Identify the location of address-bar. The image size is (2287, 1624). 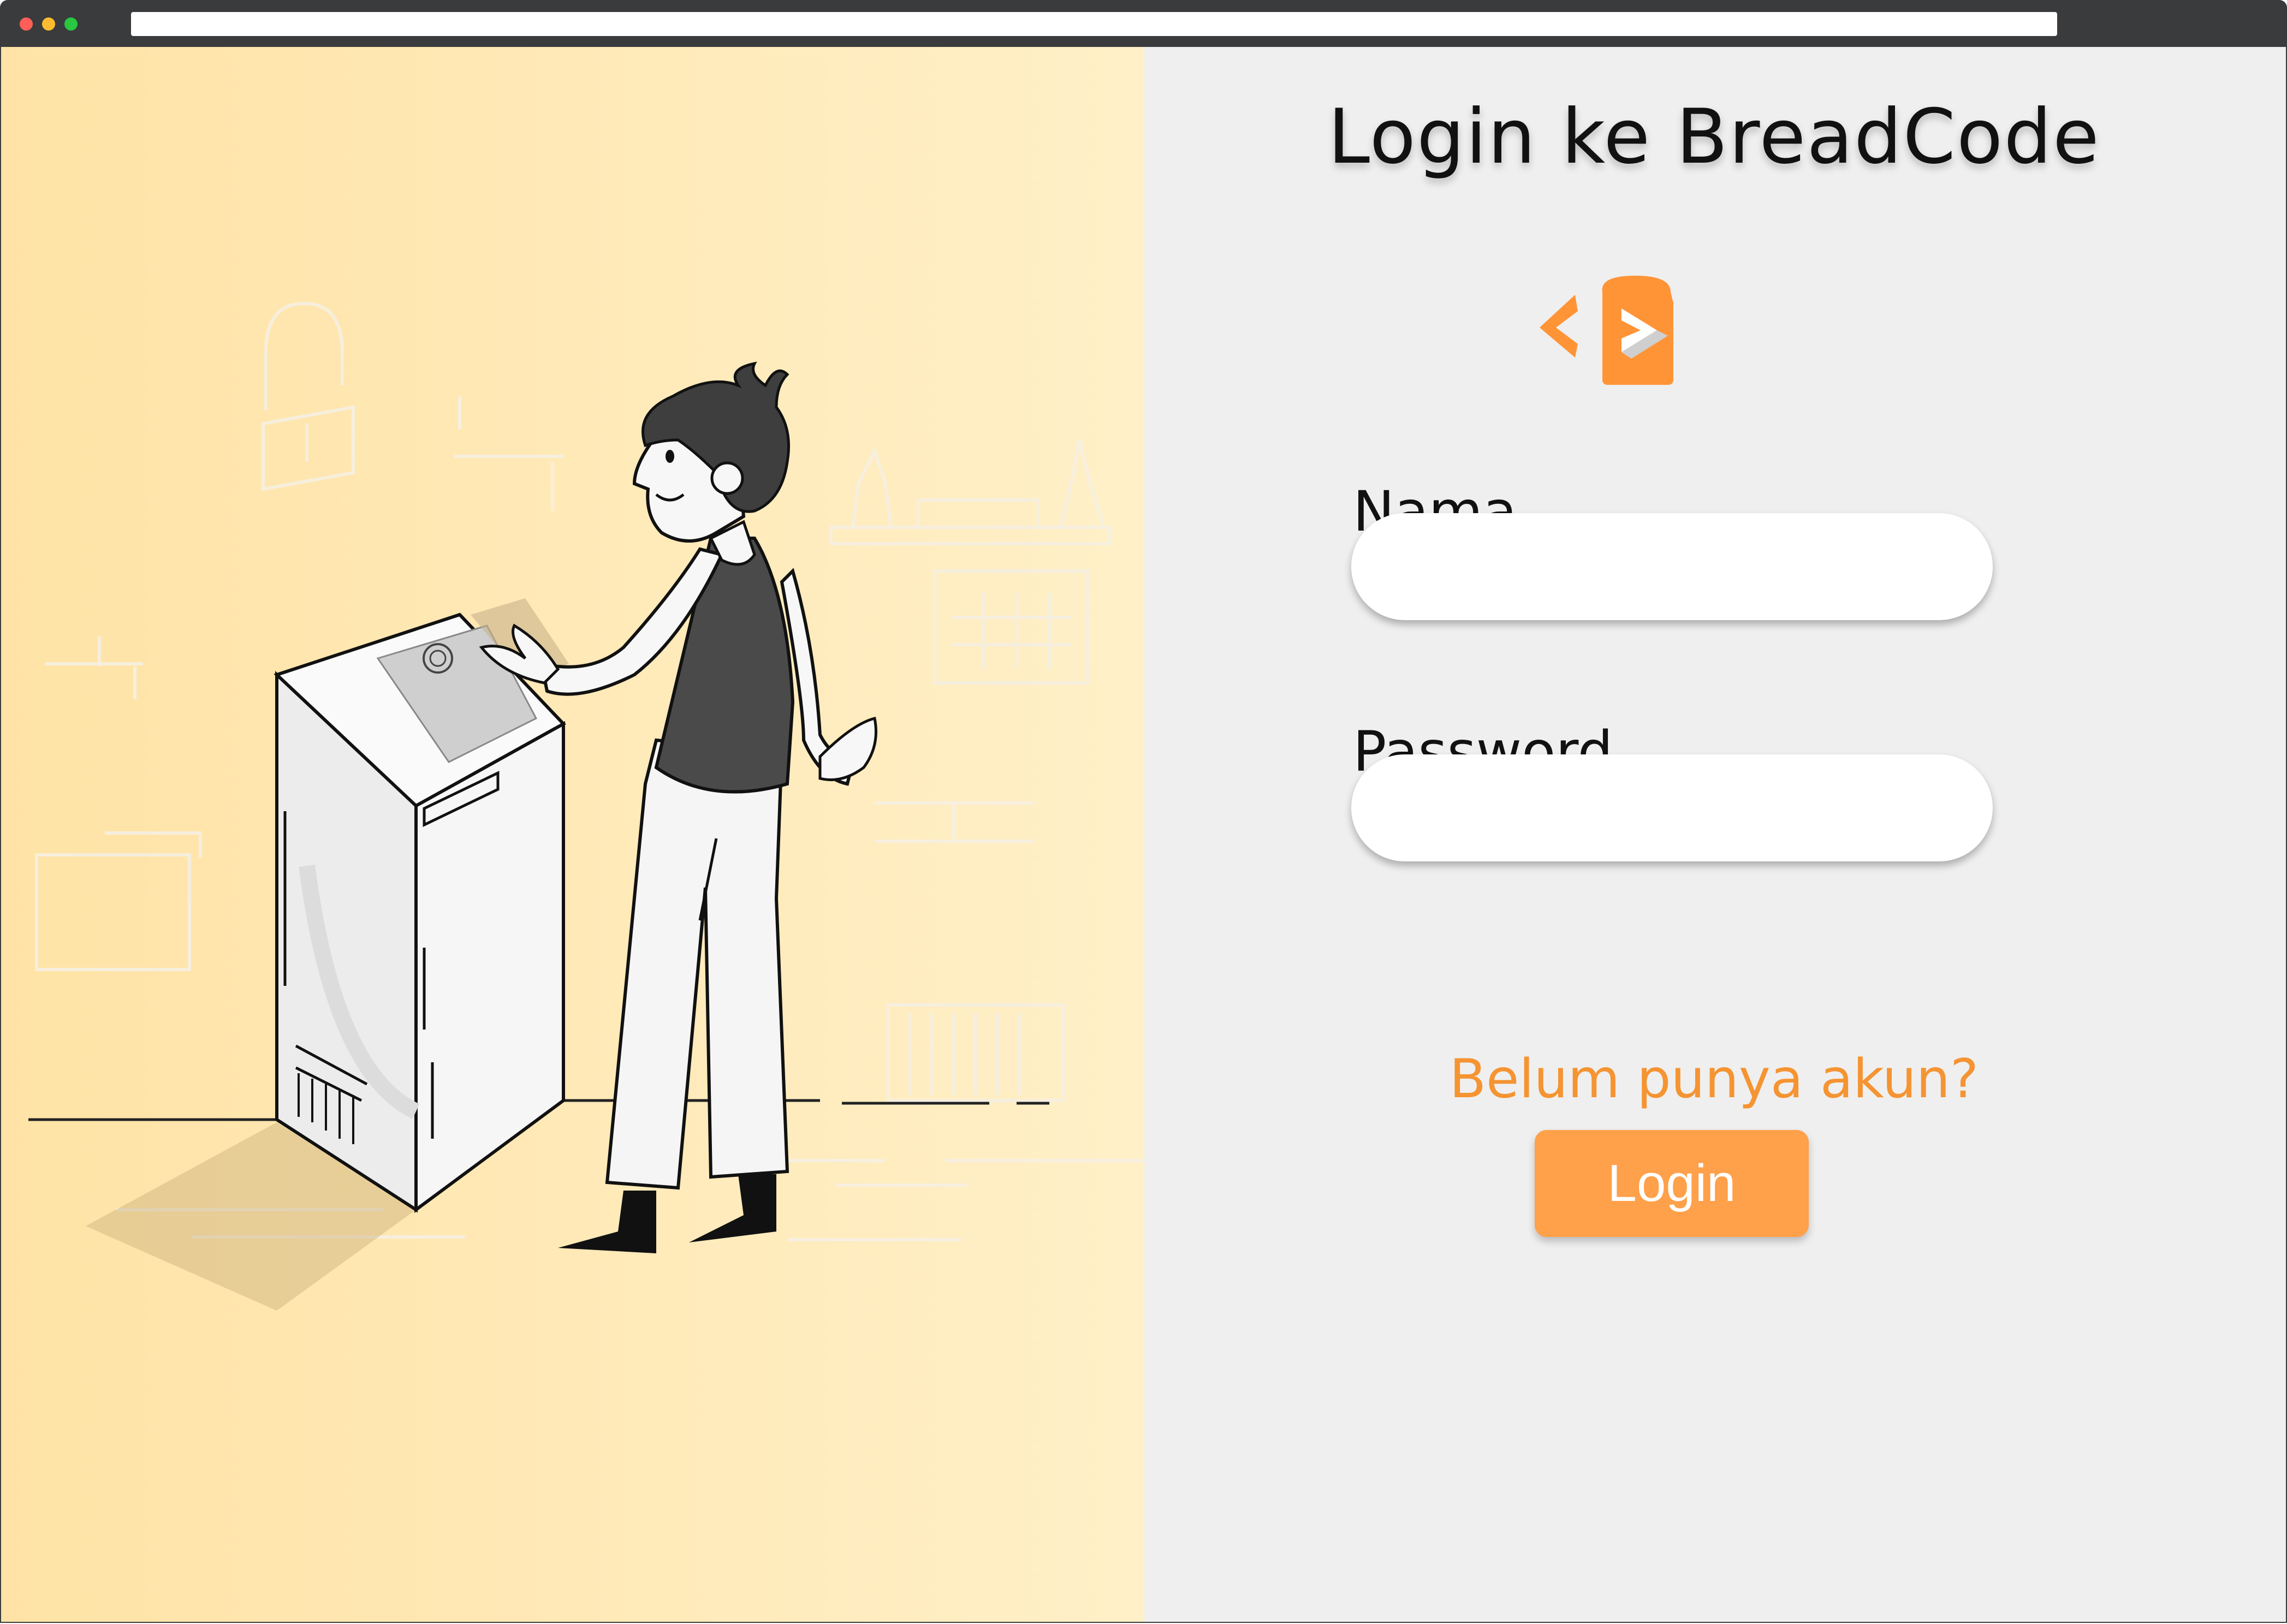
(1094, 24).